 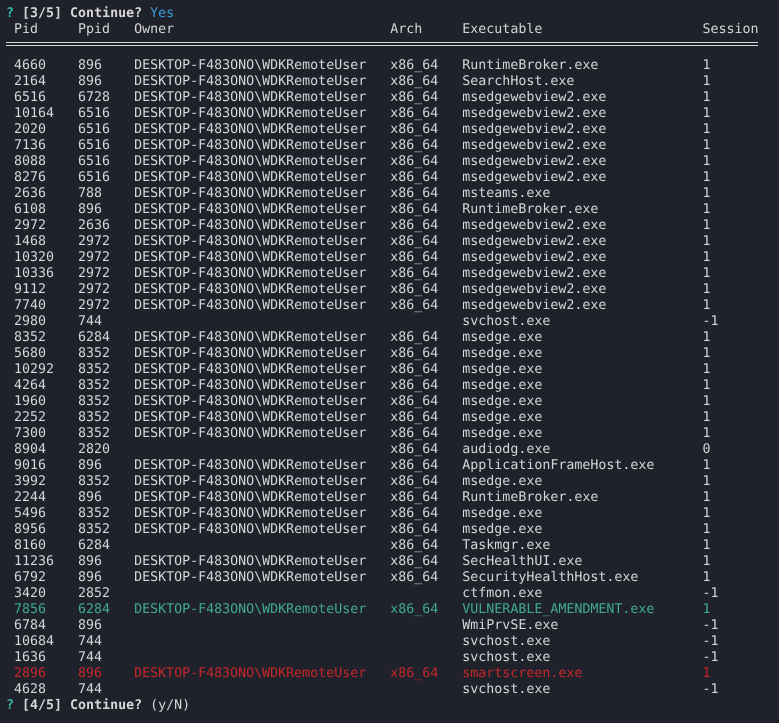 I want to click on column-header: Owner, so click(x=155, y=30).